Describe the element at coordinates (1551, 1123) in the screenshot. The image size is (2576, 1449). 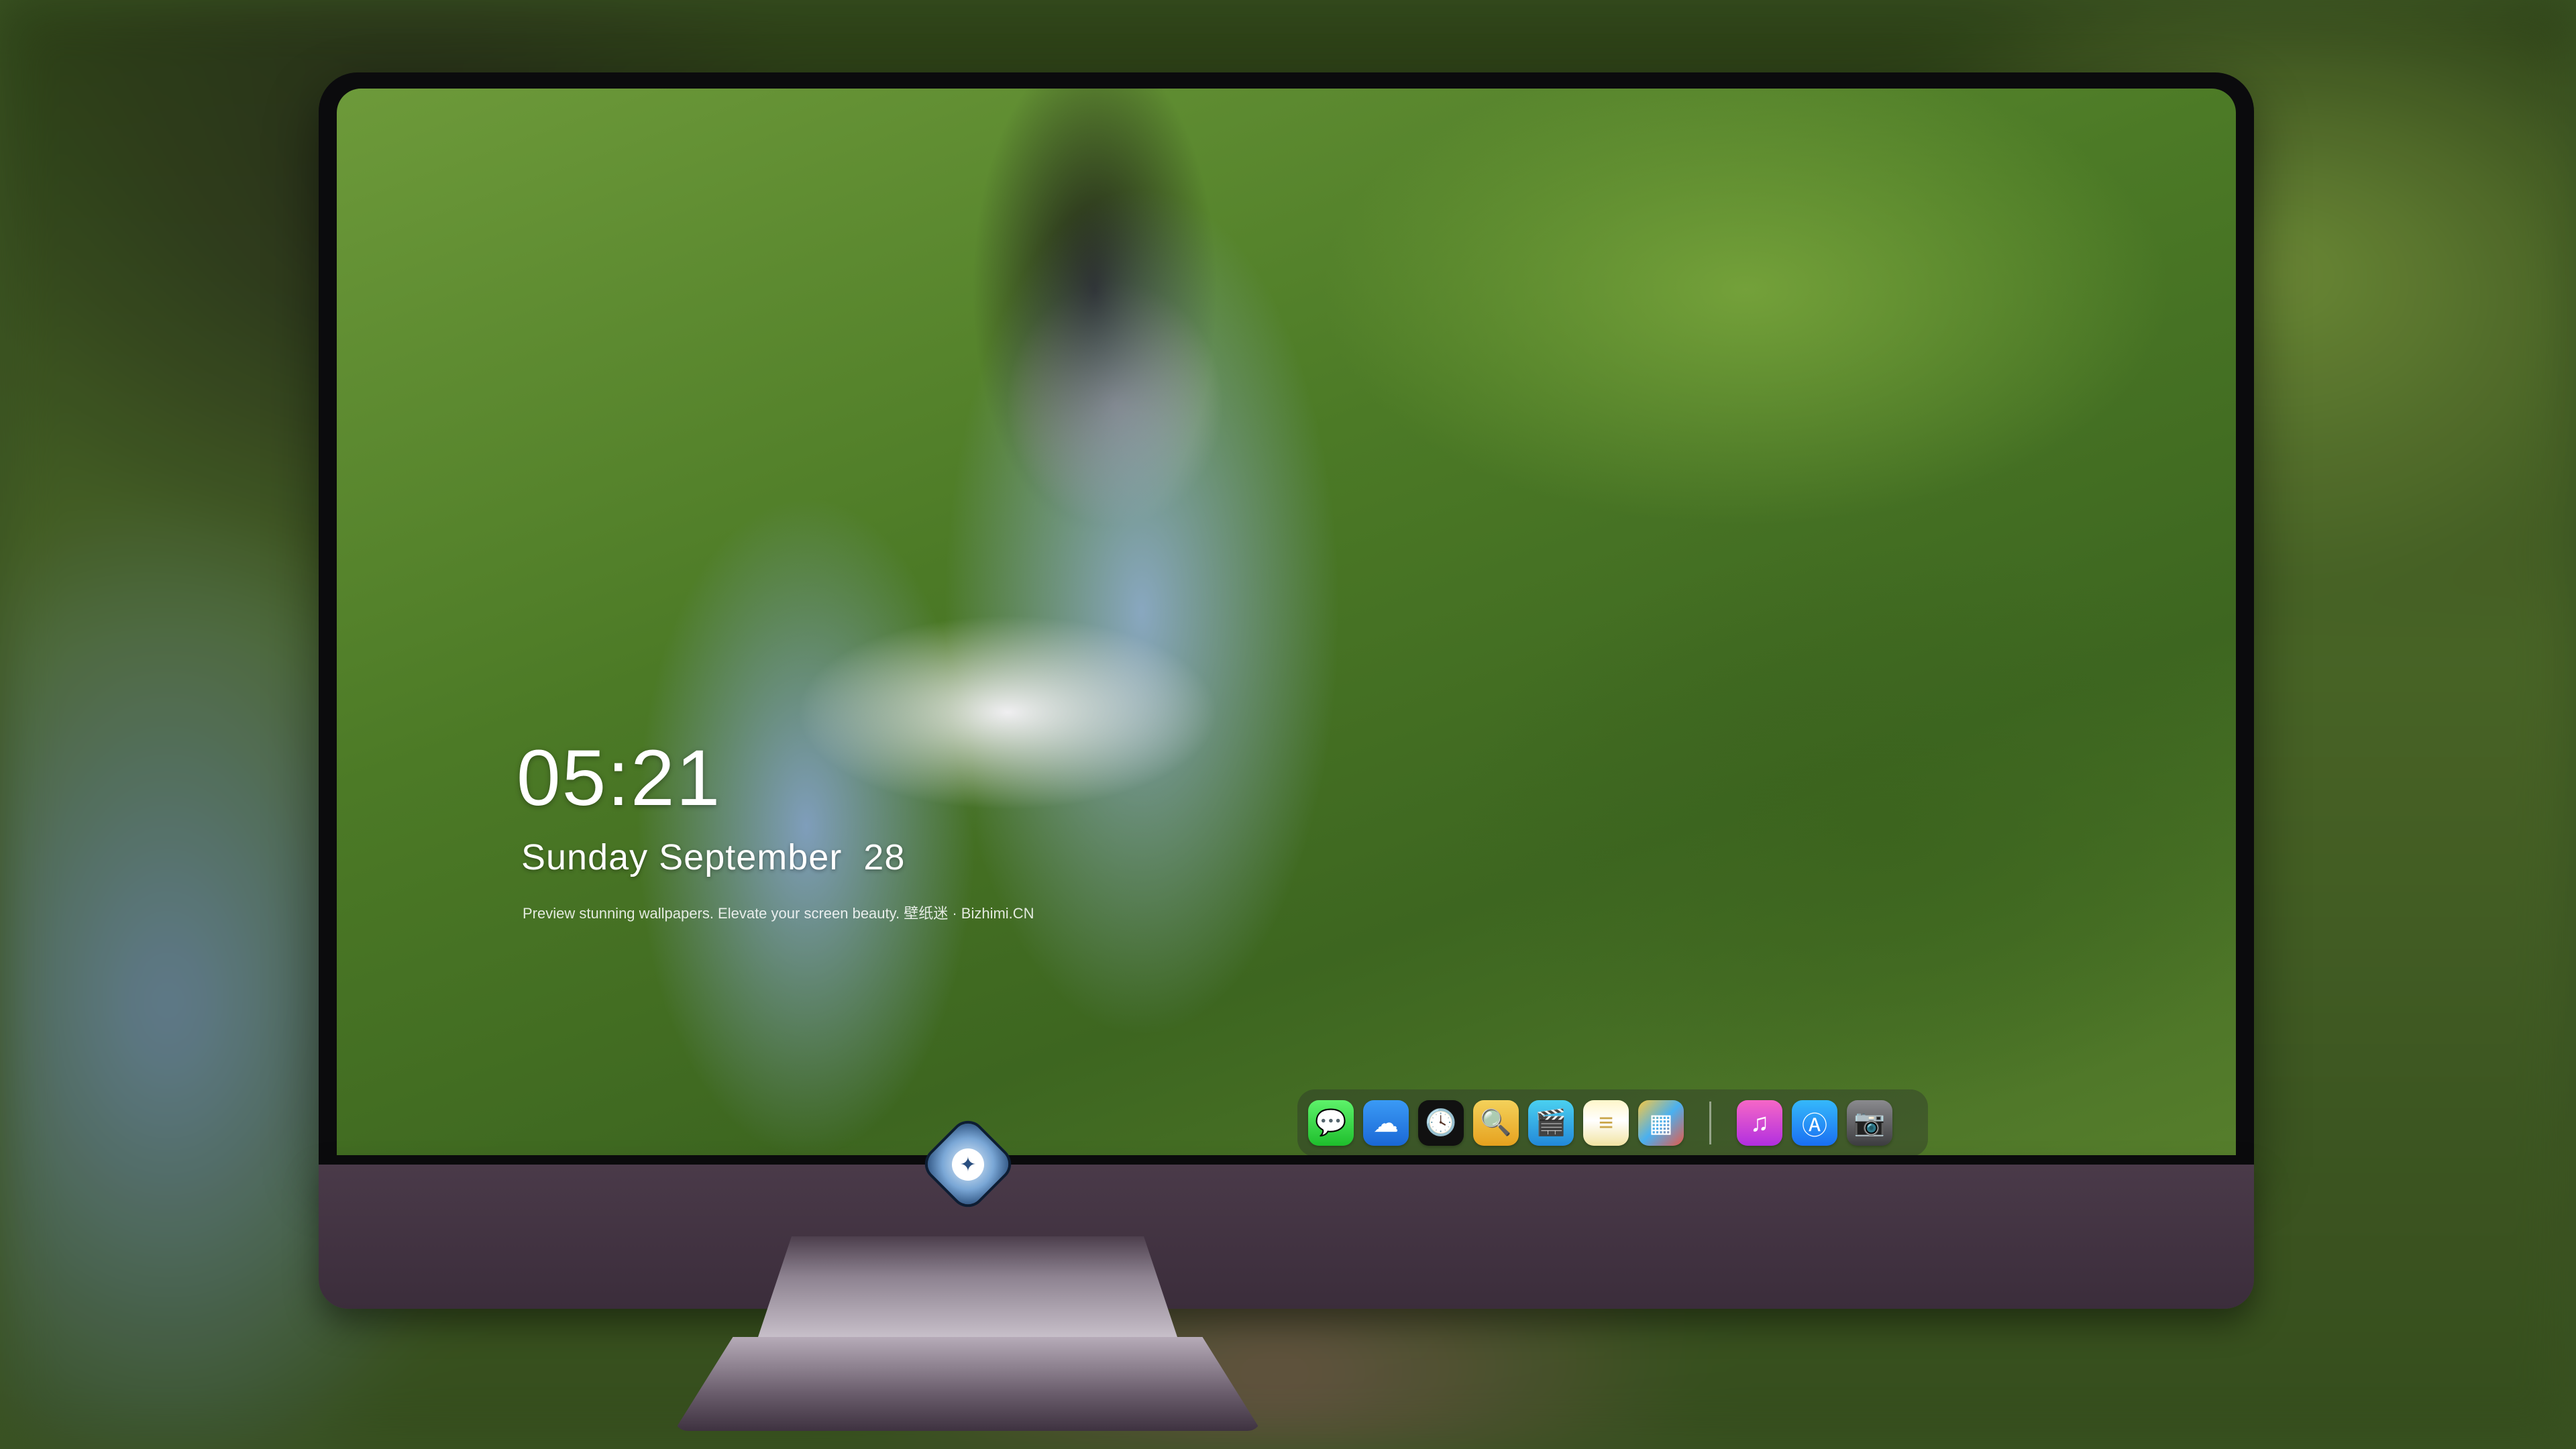
I see `clips-icon: 🎬` at that location.